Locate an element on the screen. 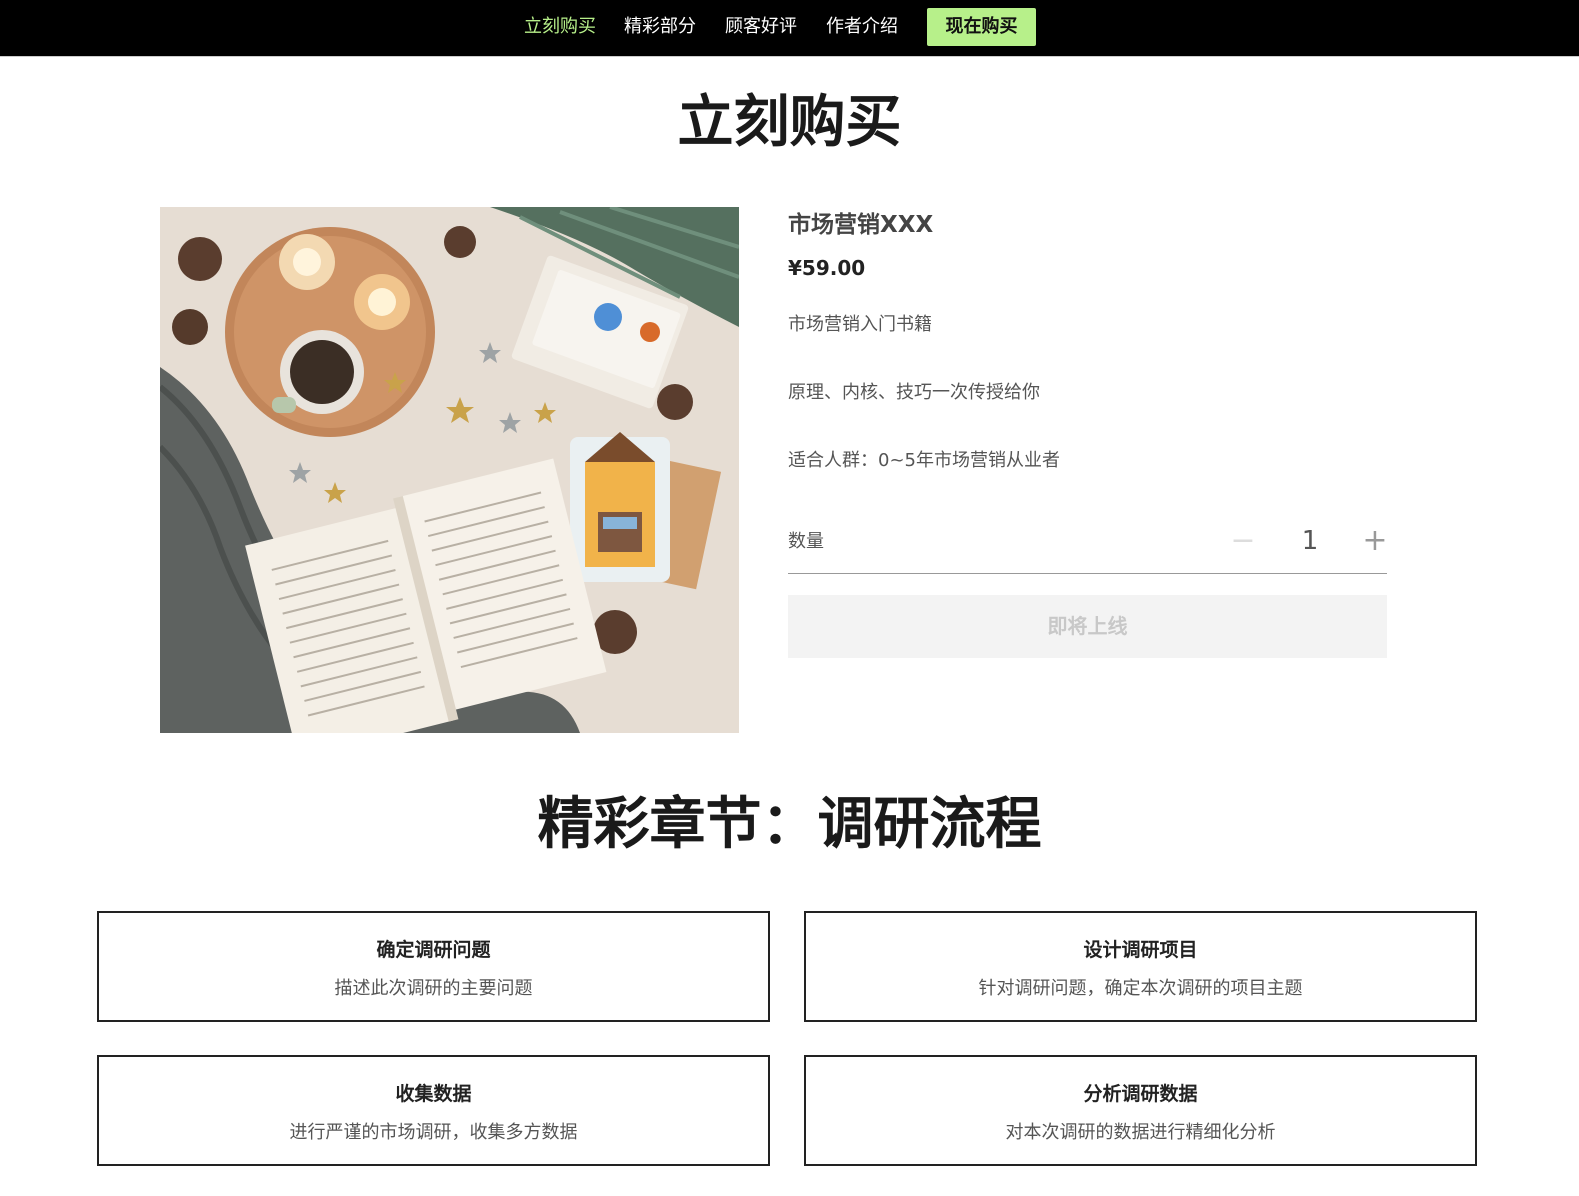  coming-soon-button: 即将上线 is located at coordinates (1087, 626).